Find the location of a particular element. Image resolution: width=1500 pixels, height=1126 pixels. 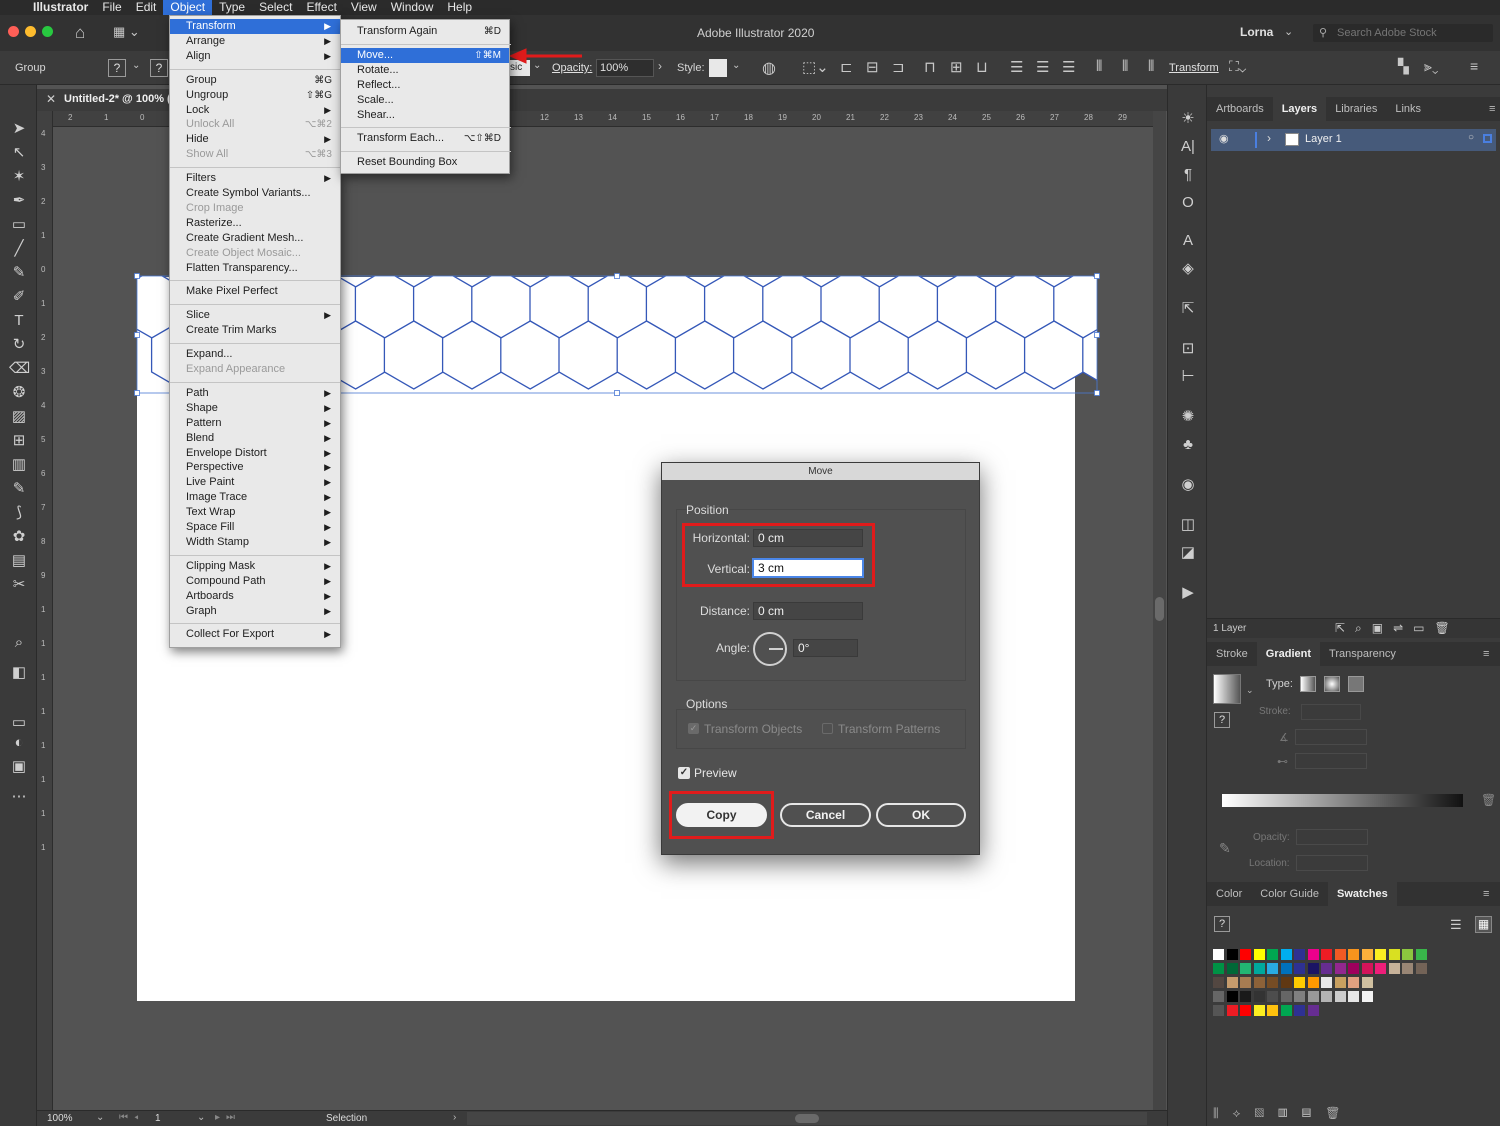

tab-transparency: Transparency is located at coordinates (1362, 654).